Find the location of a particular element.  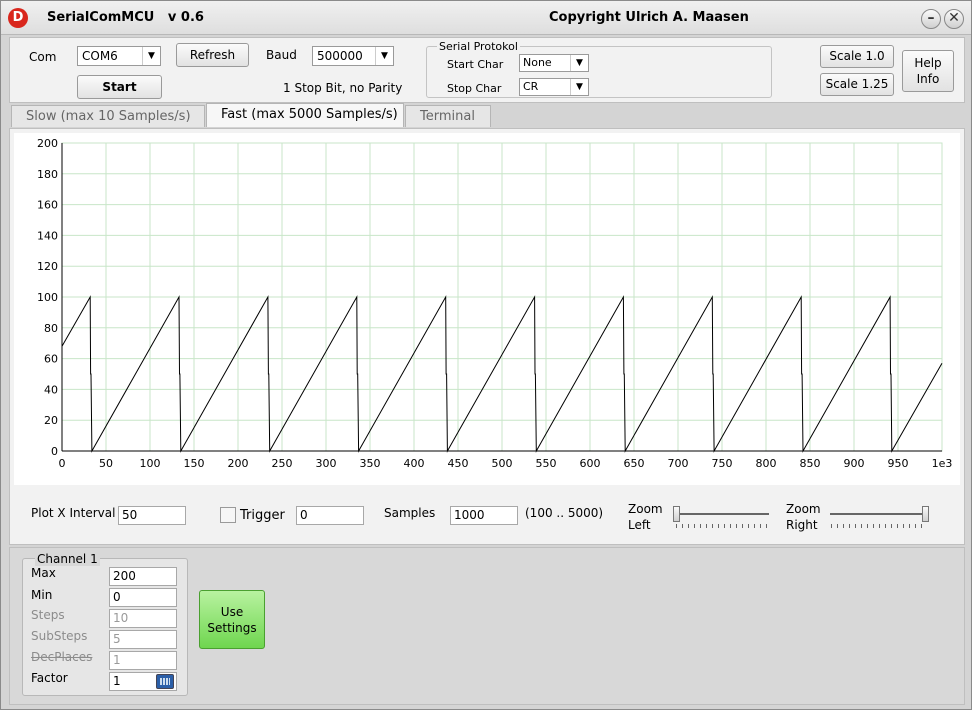

samples-range-text: (100 .. 5000) is located at coordinates (564, 513).